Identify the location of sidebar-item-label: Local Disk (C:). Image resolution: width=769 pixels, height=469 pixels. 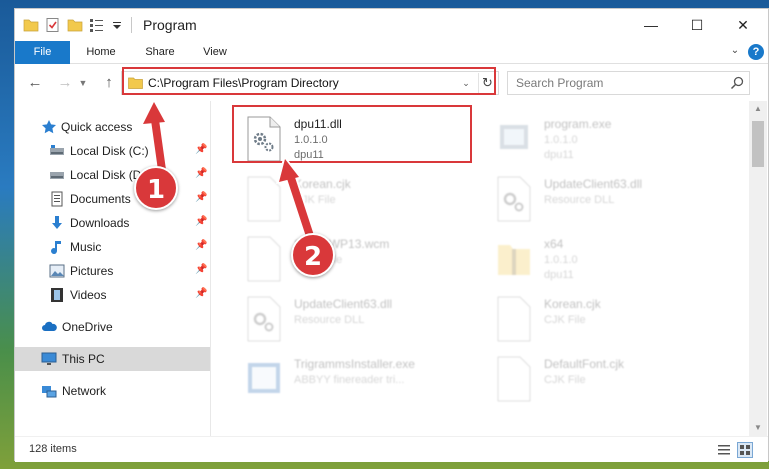
(109, 151).